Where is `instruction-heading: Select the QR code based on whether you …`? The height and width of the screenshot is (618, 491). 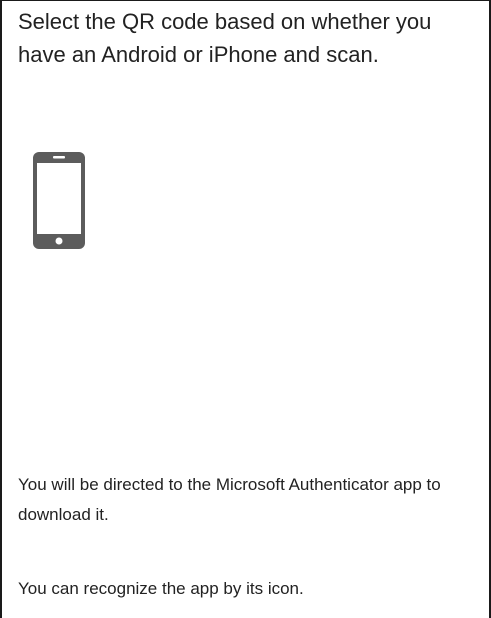
instruction-heading: Select the QR code based on whether you … is located at coordinates (225, 38).